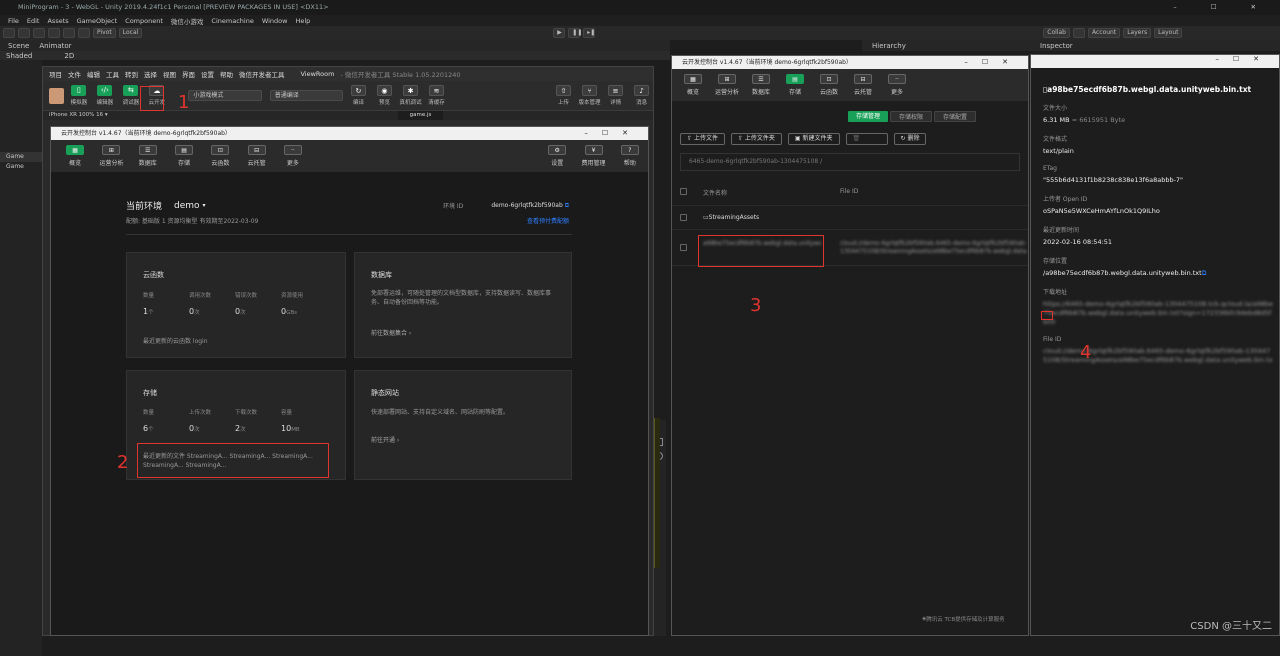 This screenshot has width=1280, height=656. What do you see at coordinates (1056, 33) in the screenshot?
I see `collab-button: Collab` at bounding box center [1056, 33].